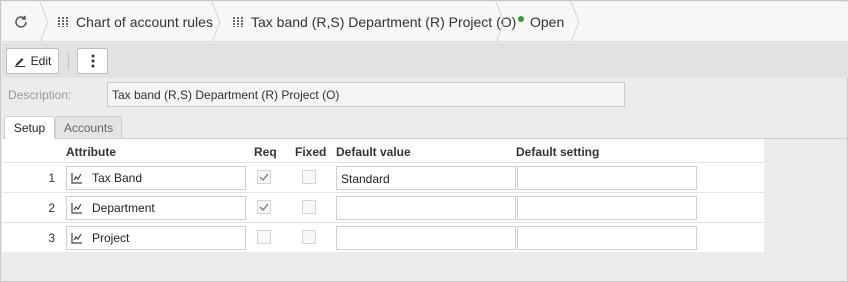  I want to click on attribute-field: Project, so click(156, 238).